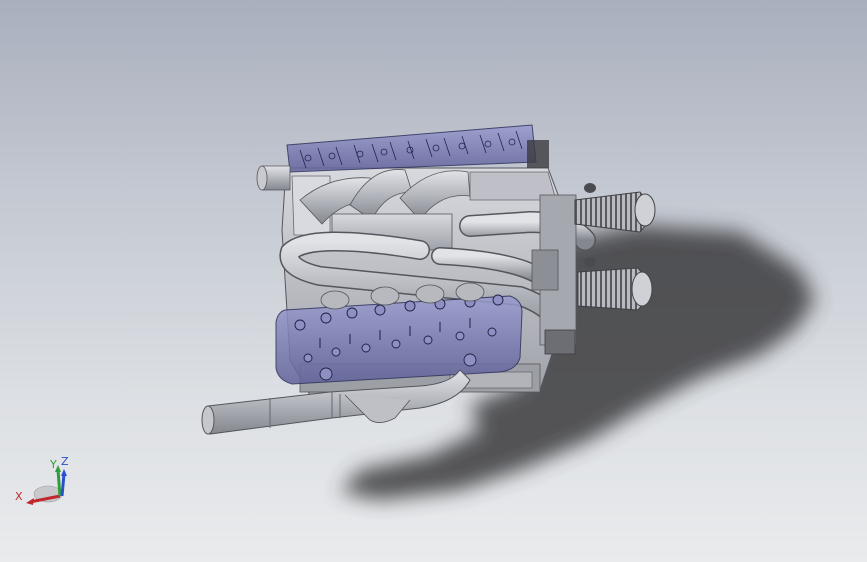 The image size is (867, 562). I want to click on y-axis-arrow, so click(59, 483).